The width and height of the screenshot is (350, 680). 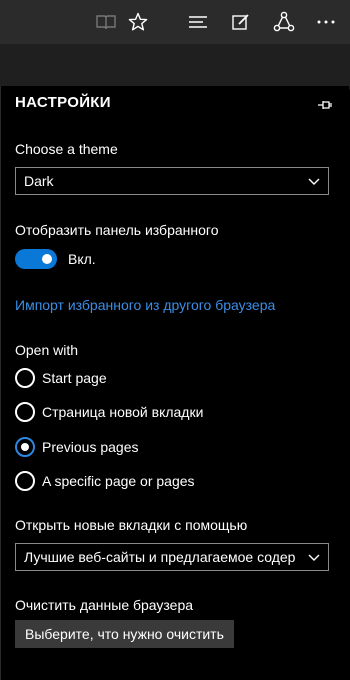 I want to click on new-tabs-select: Лучшие веб-сайты и предлагаемое содер, so click(x=172, y=557).